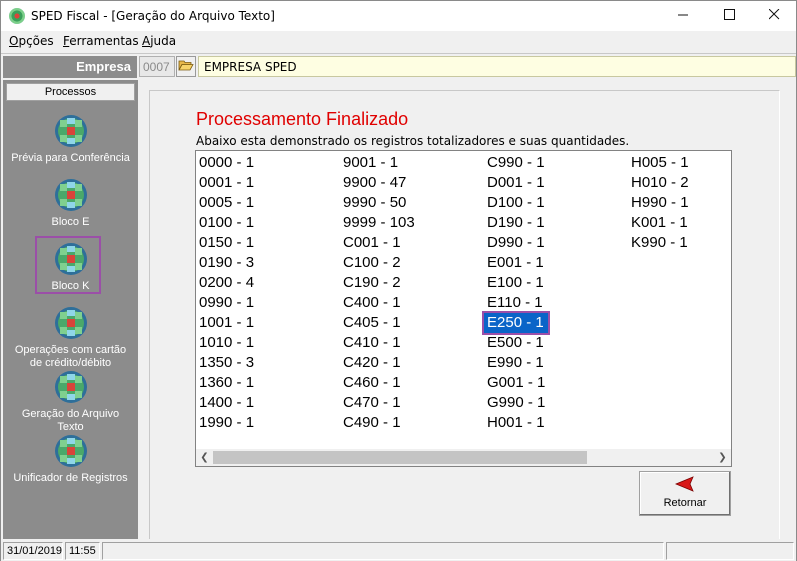 This screenshot has width=797, height=561. What do you see at coordinates (683, 16) in the screenshot?
I see `minimize-button` at bounding box center [683, 16].